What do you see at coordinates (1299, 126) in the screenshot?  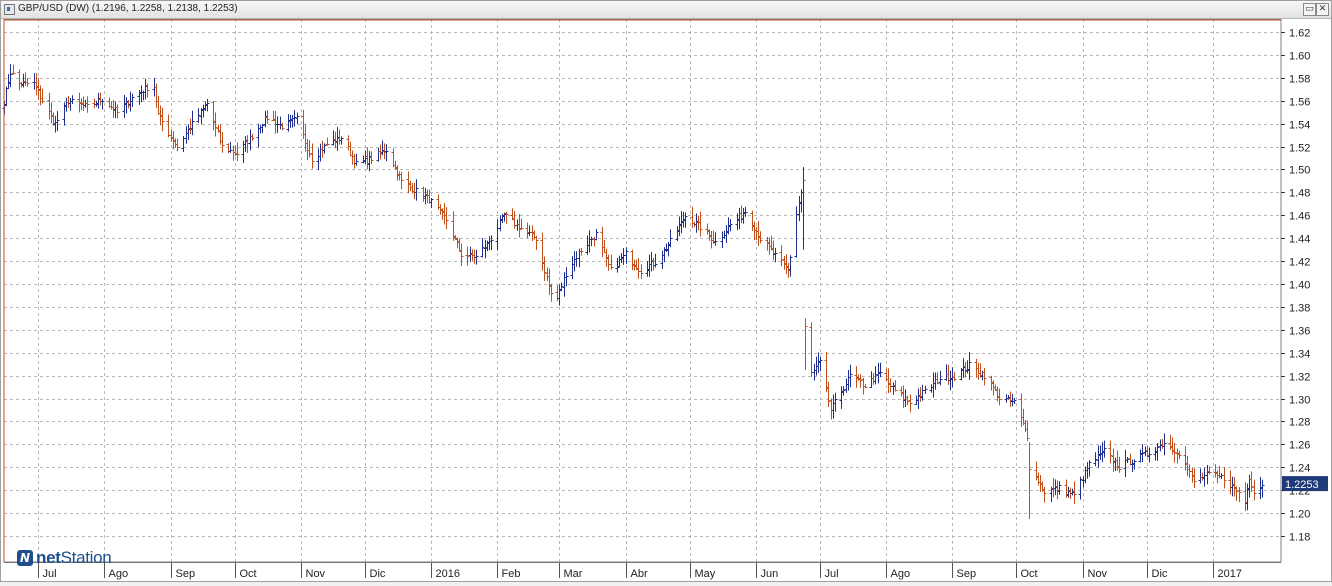 I see `y-tick-label: 1.54` at bounding box center [1299, 126].